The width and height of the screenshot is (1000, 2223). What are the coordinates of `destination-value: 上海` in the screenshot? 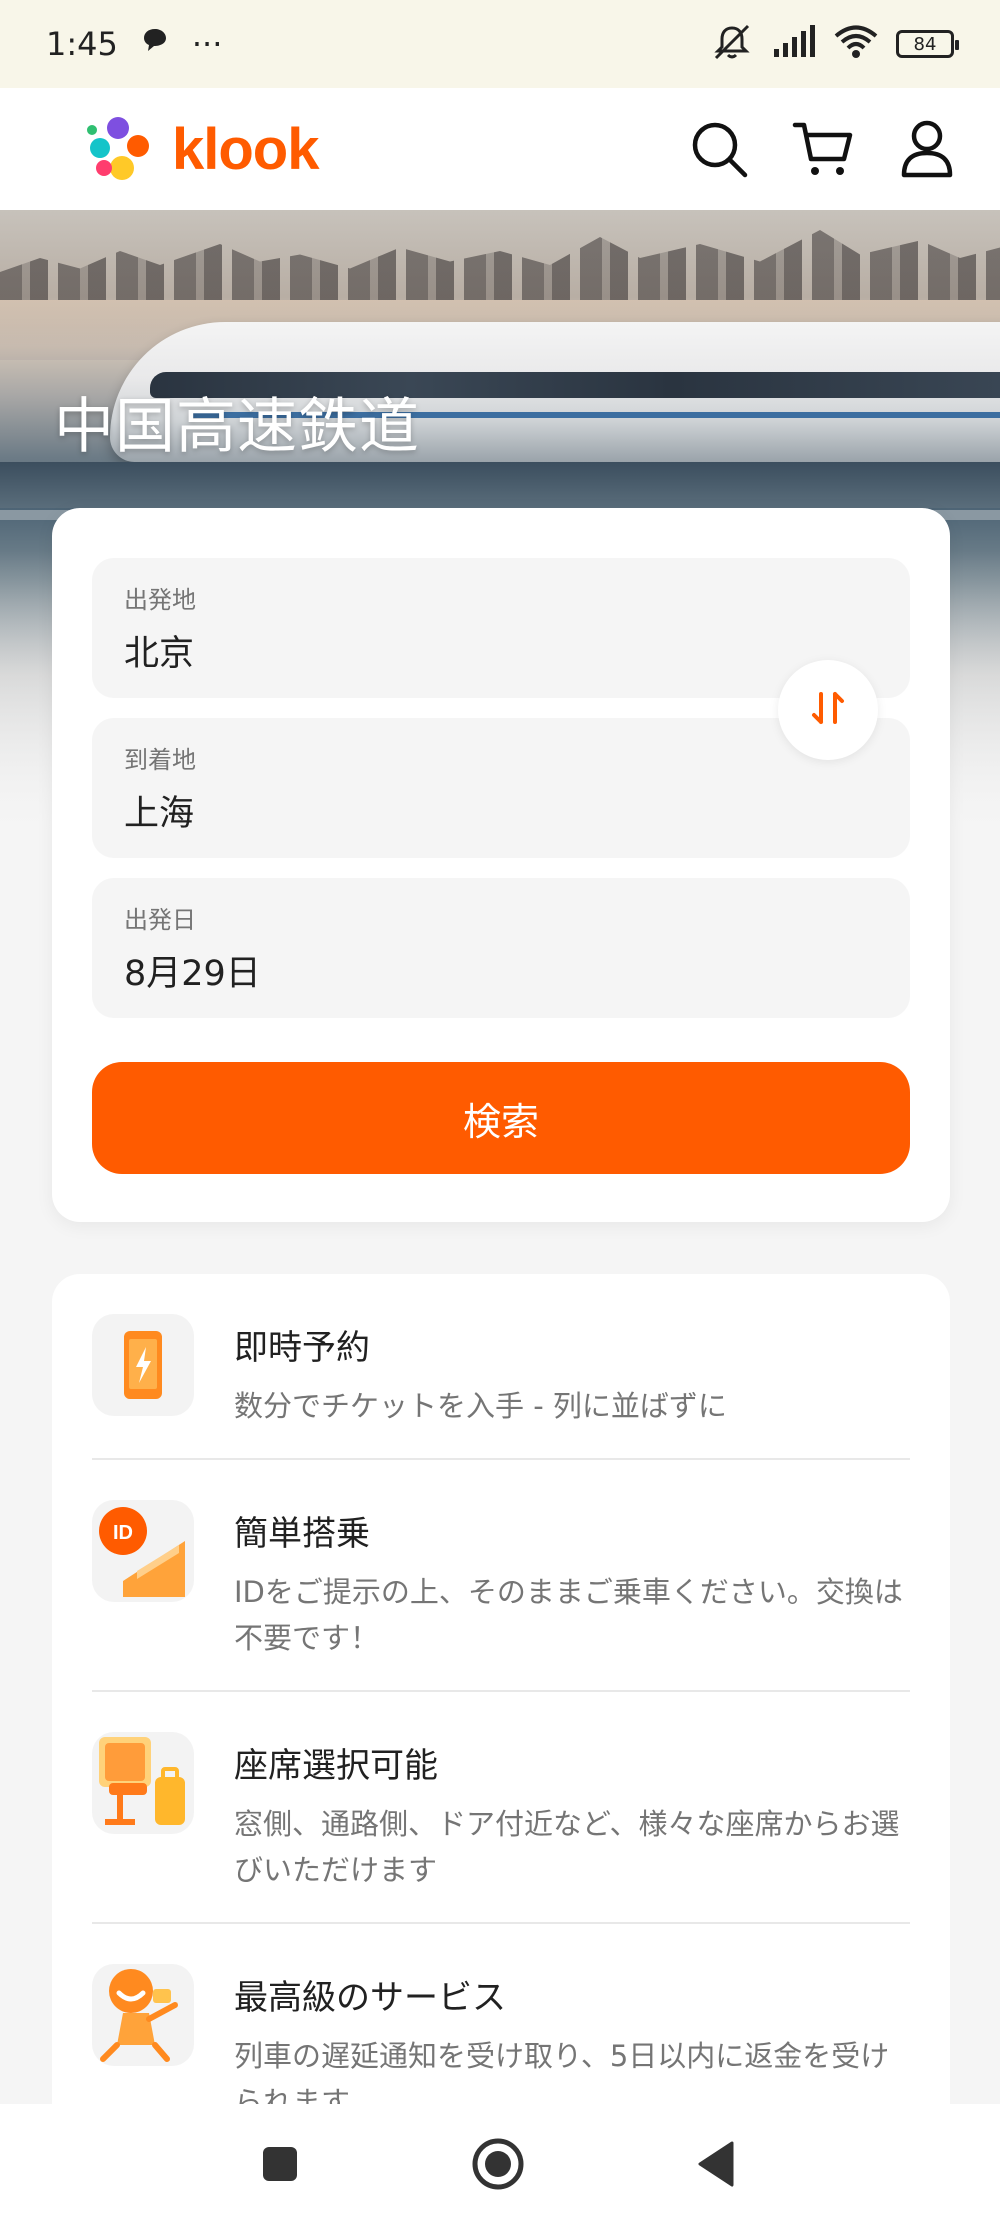 It's located at (159, 814).